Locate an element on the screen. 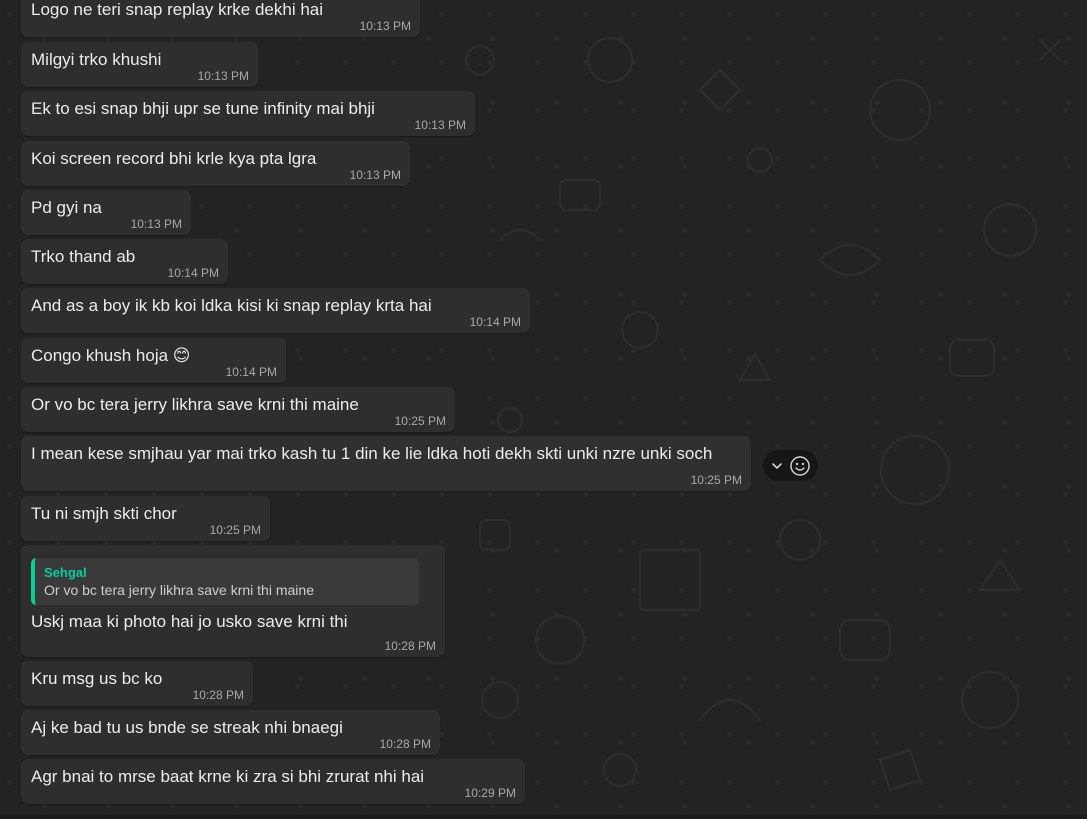 The width and height of the screenshot is (1087, 819). message-text: Trko thand ab is located at coordinates (83, 256).